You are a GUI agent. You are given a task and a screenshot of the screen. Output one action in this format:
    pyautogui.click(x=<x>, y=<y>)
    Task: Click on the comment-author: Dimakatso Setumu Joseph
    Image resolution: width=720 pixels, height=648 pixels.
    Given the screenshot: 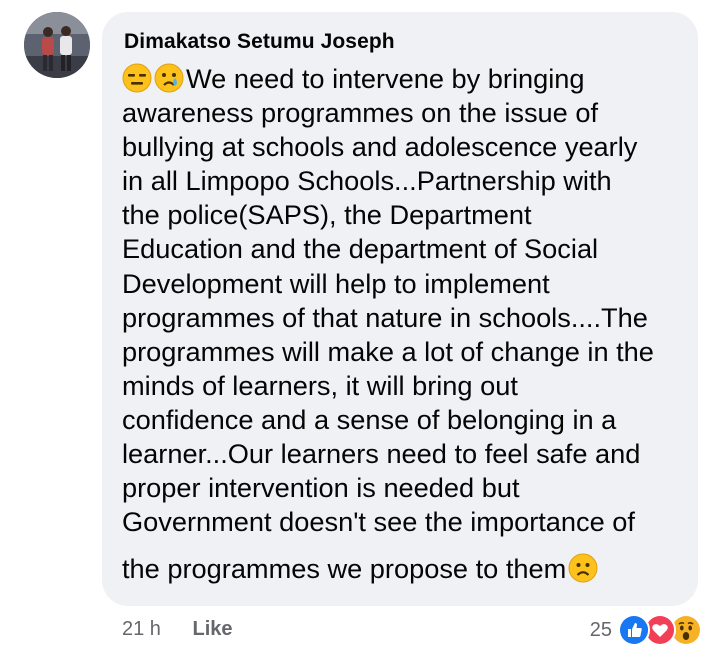 What is the action you would take?
    pyautogui.click(x=259, y=42)
    